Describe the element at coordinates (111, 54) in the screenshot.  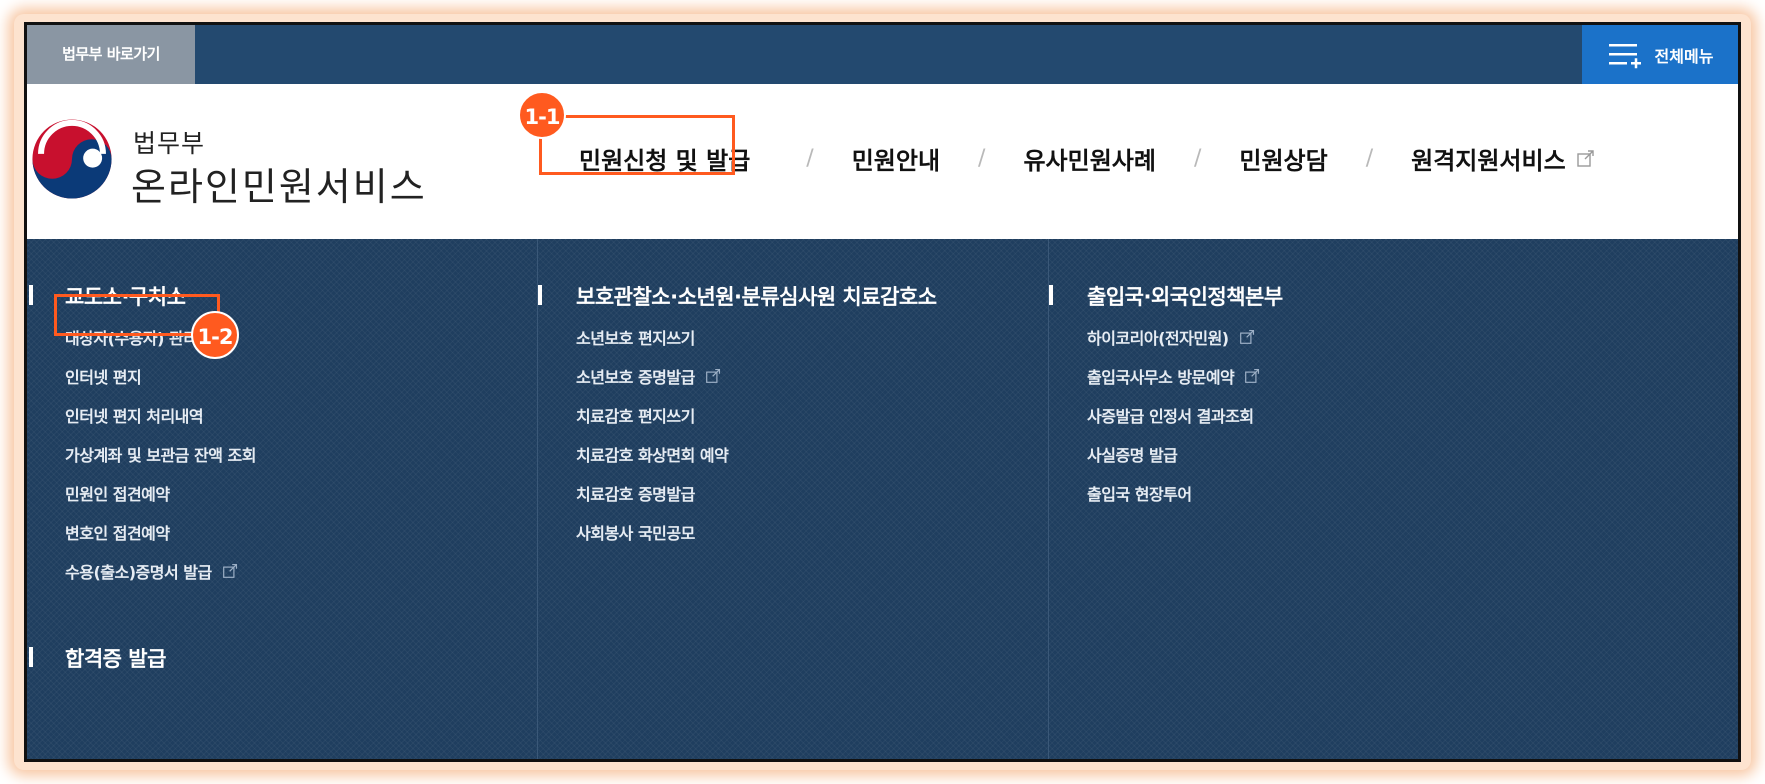
I see `ministry-shortcut-link: 법무부 바로가기` at that location.